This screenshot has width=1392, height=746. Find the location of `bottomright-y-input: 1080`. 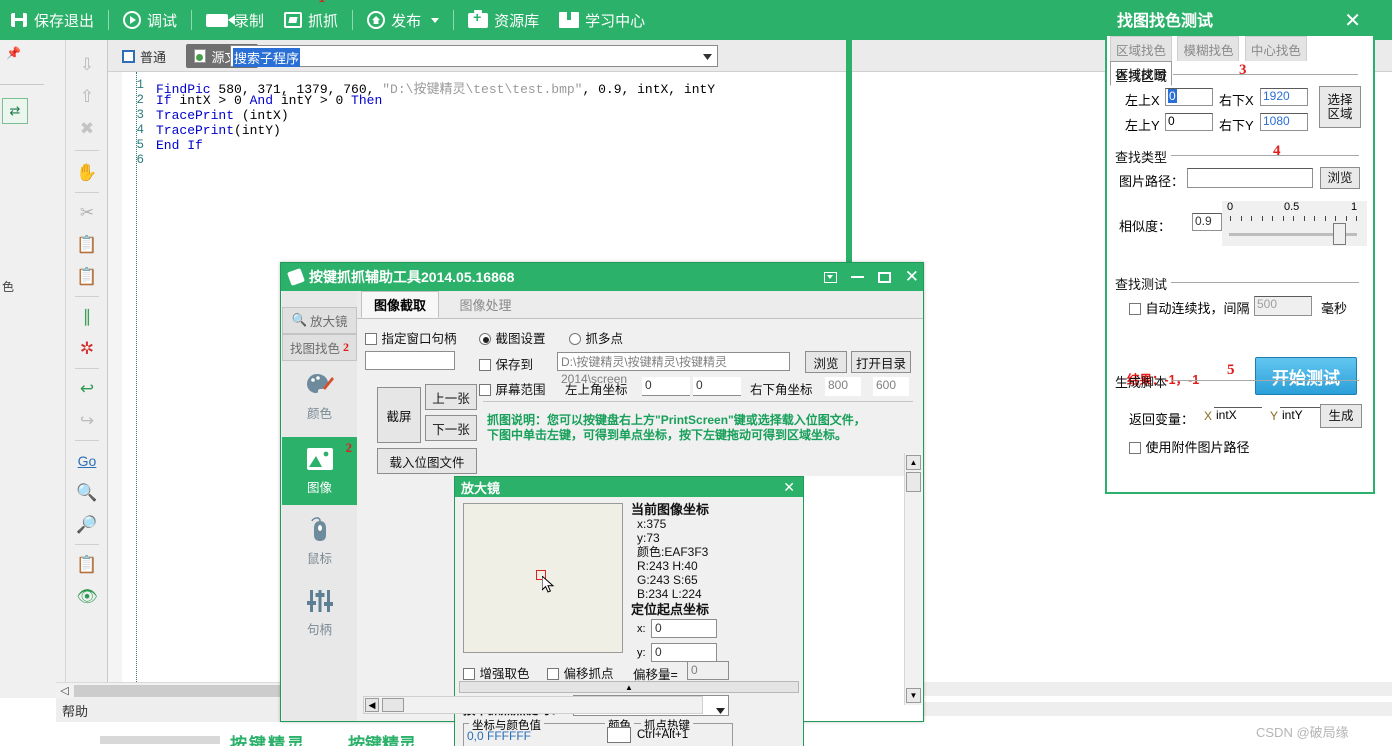

bottomright-y-input: 1080 is located at coordinates (1284, 122).